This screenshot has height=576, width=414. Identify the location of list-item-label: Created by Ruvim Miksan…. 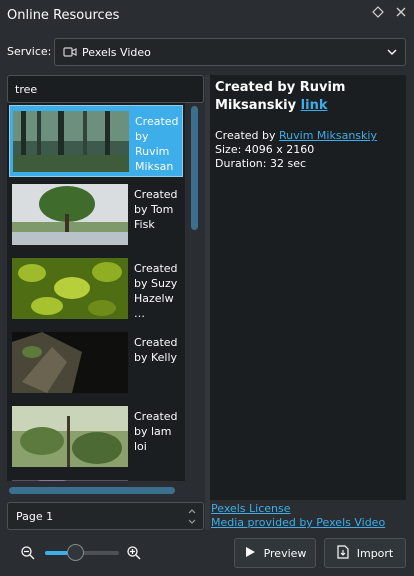
(157, 144).